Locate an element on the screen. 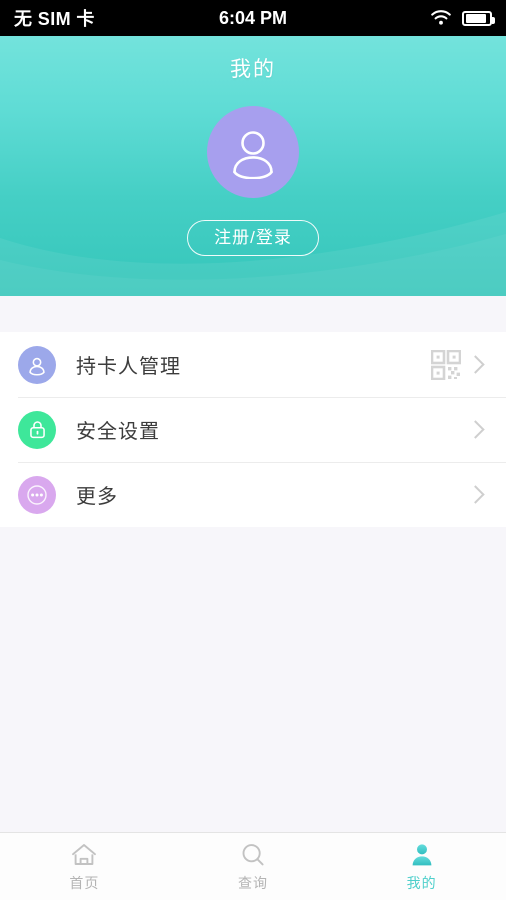 The width and height of the screenshot is (506, 900). menu-item-security: 安全设置 is located at coordinates (253, 429).